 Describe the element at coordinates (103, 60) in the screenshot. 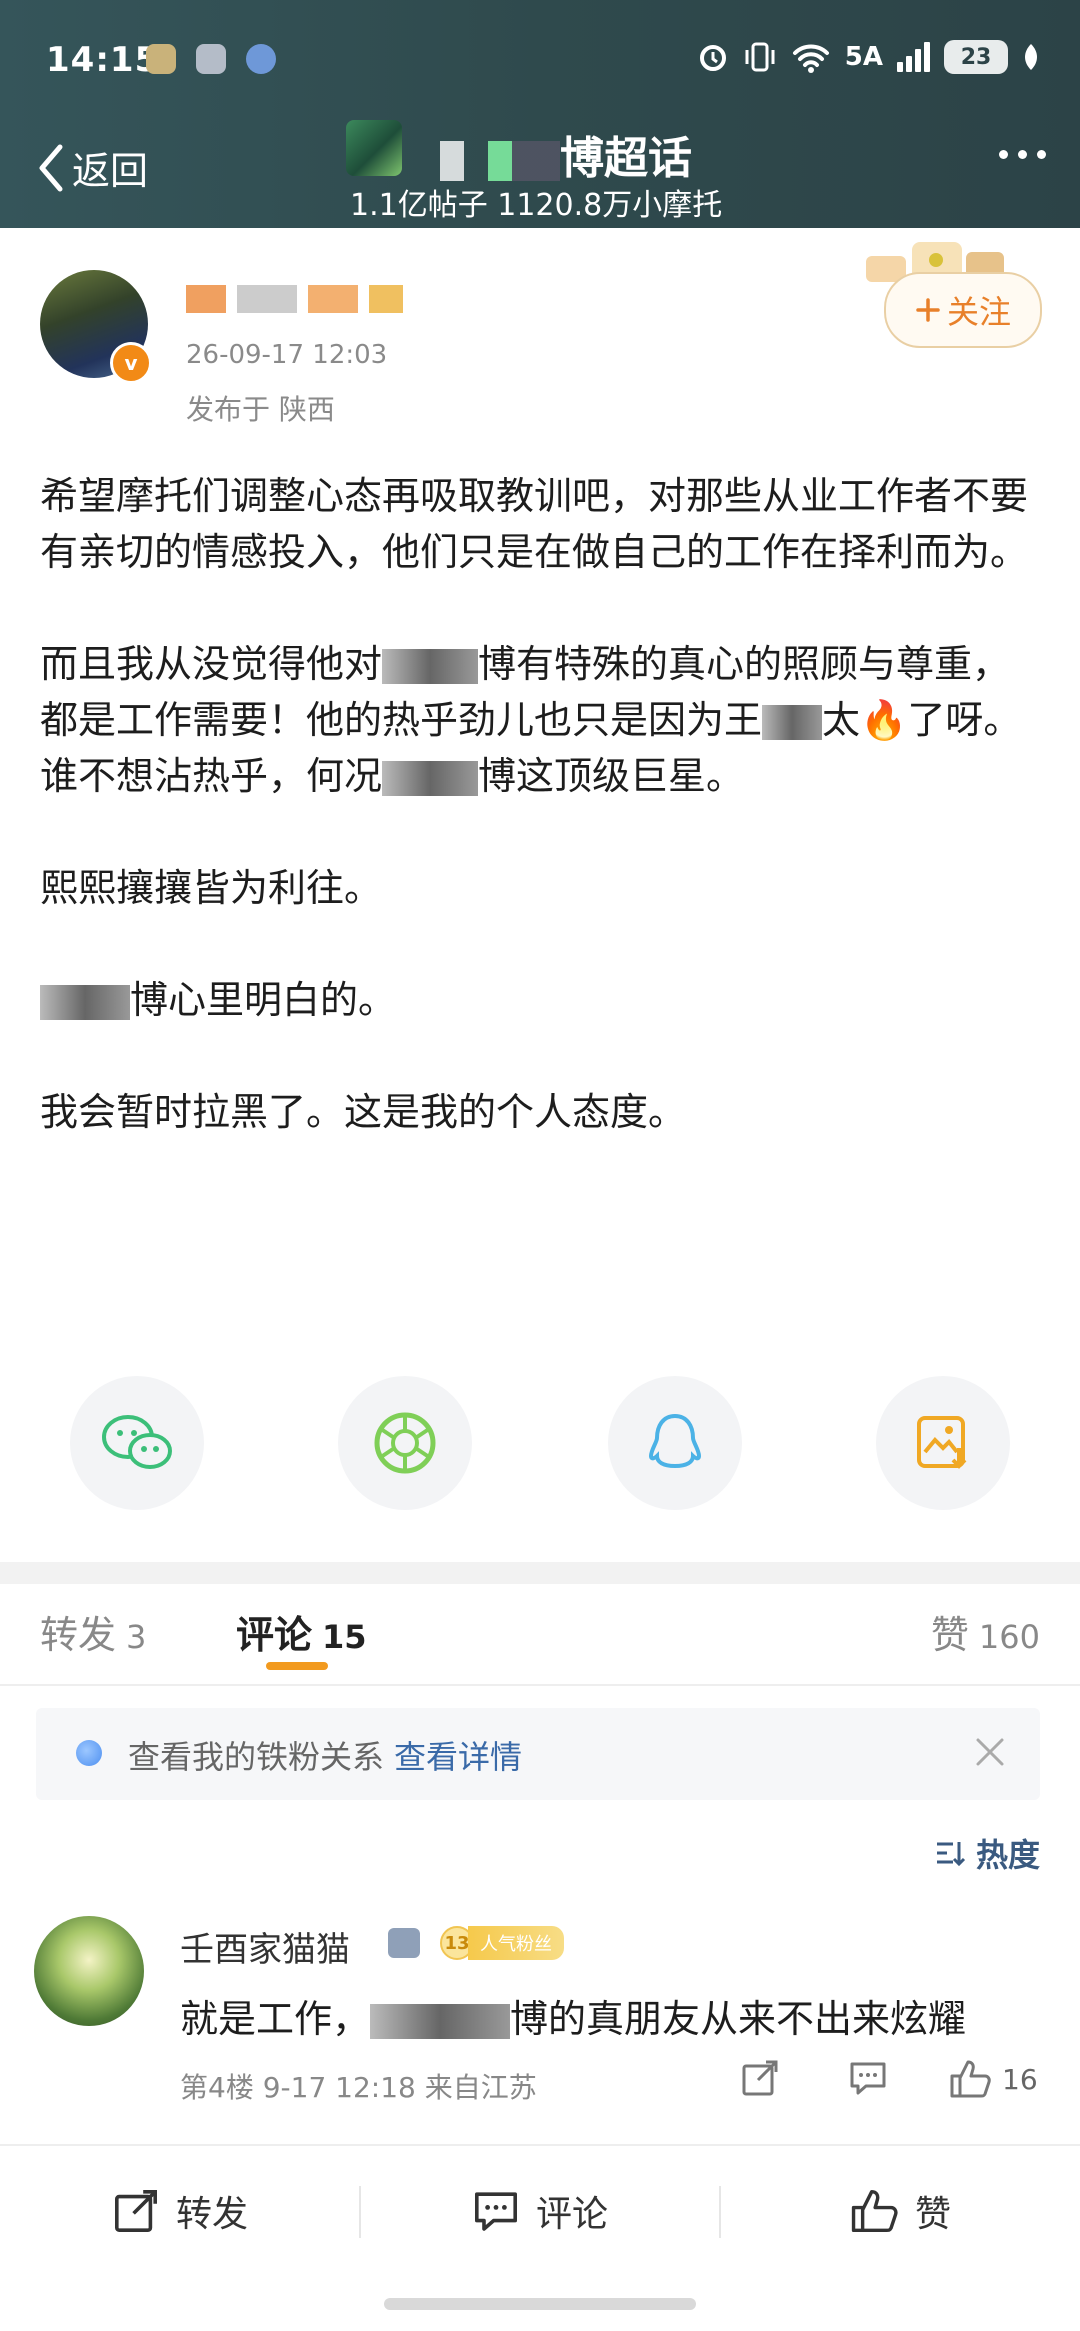

I see `status-time: 14:15` at that location.